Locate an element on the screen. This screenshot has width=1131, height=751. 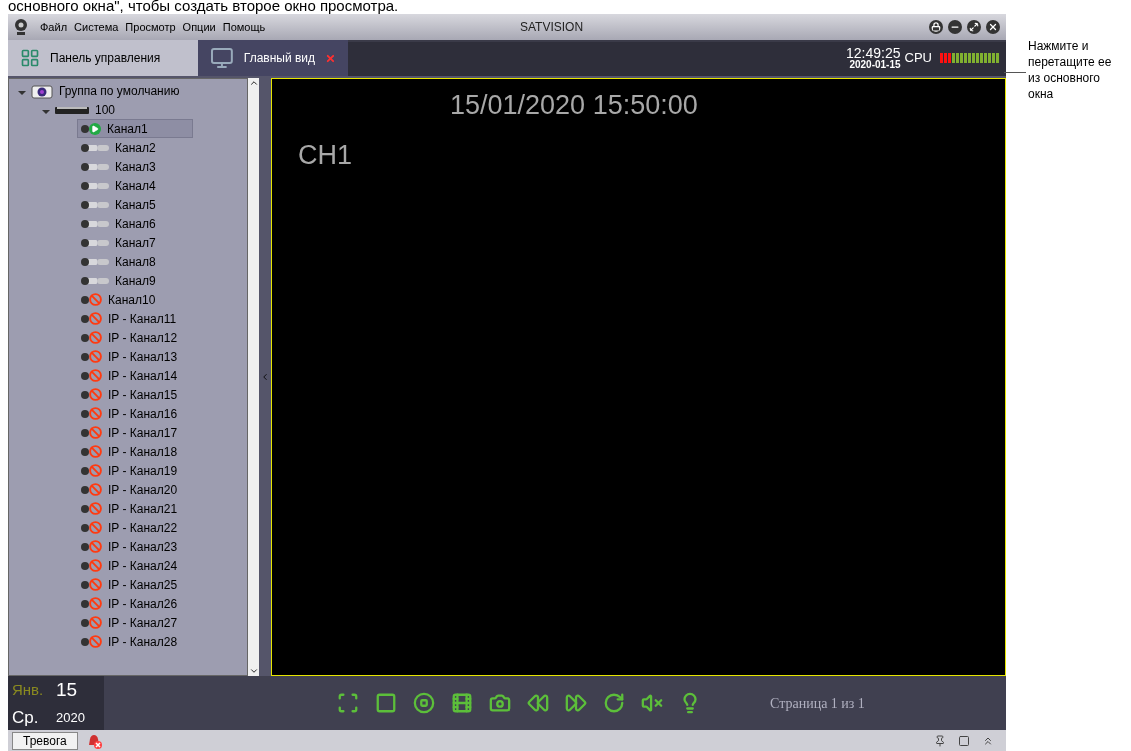
channel-label: Канал5 is located at coordinates (135, 205).